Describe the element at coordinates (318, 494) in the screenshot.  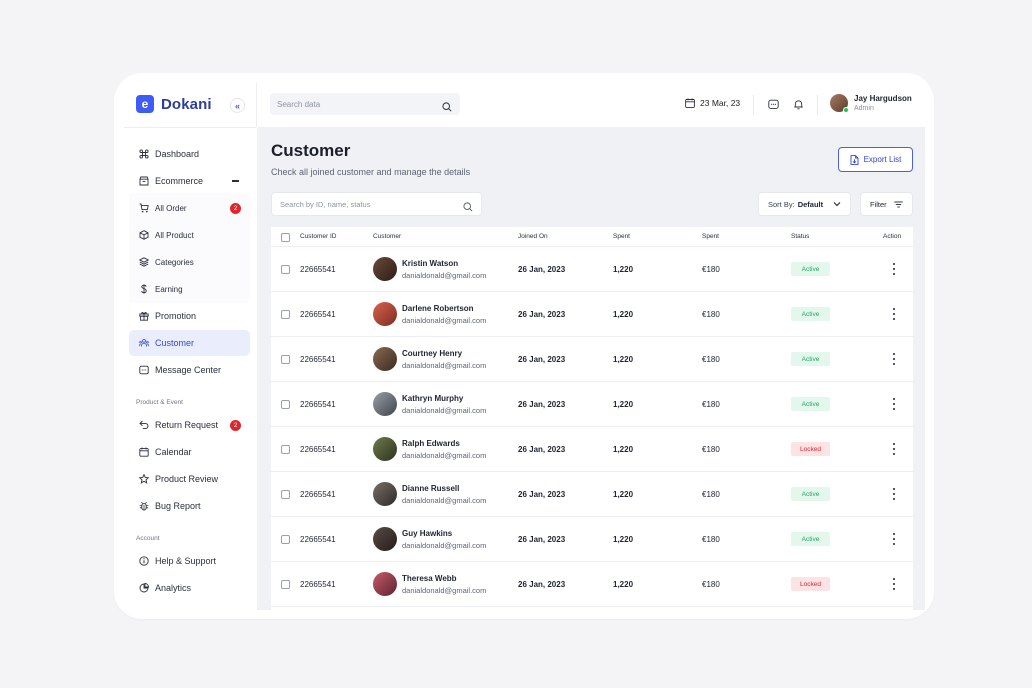
I see `customer-id: 22665541` at that location.